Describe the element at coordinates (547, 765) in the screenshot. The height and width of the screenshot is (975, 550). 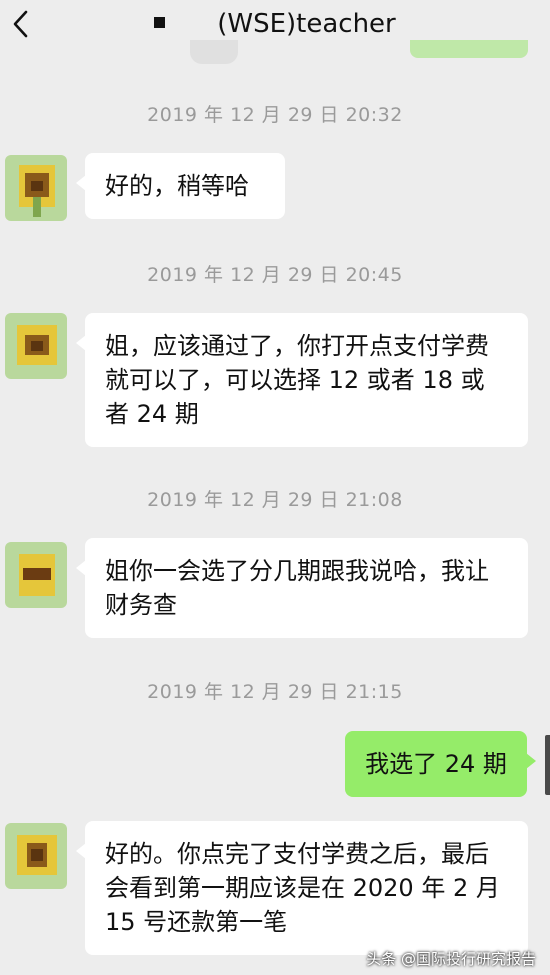
I see `own-avatar` at that location.